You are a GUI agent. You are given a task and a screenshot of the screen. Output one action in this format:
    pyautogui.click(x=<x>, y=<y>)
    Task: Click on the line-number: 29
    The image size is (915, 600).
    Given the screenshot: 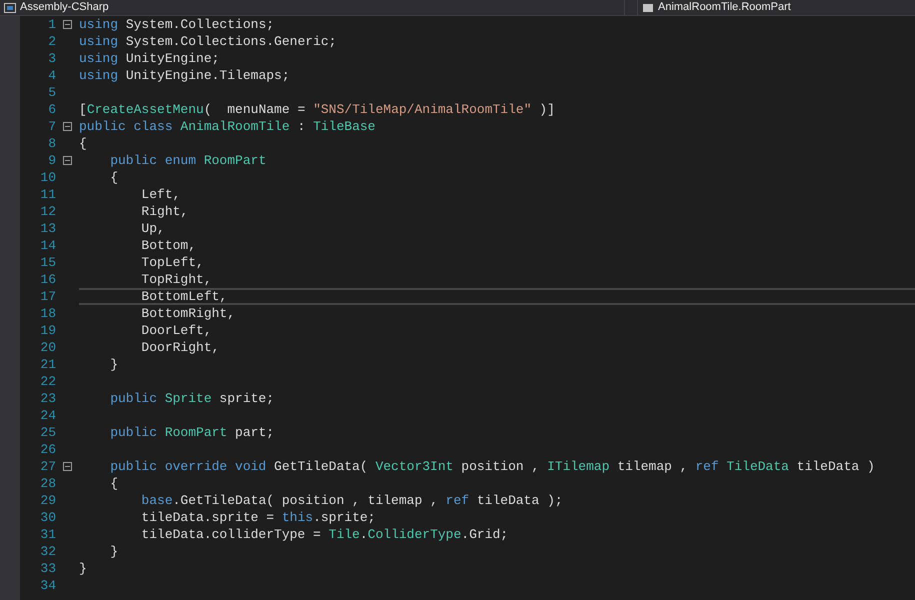 What is the action you would take?
    pyautogui.click(x=47, y=500)
    